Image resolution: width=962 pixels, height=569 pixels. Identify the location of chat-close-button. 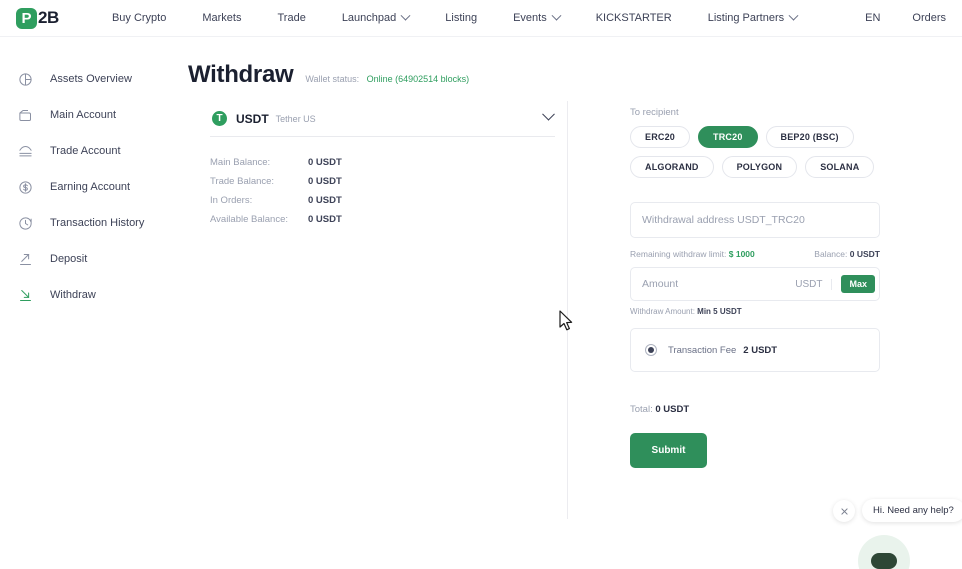
(844, 511).